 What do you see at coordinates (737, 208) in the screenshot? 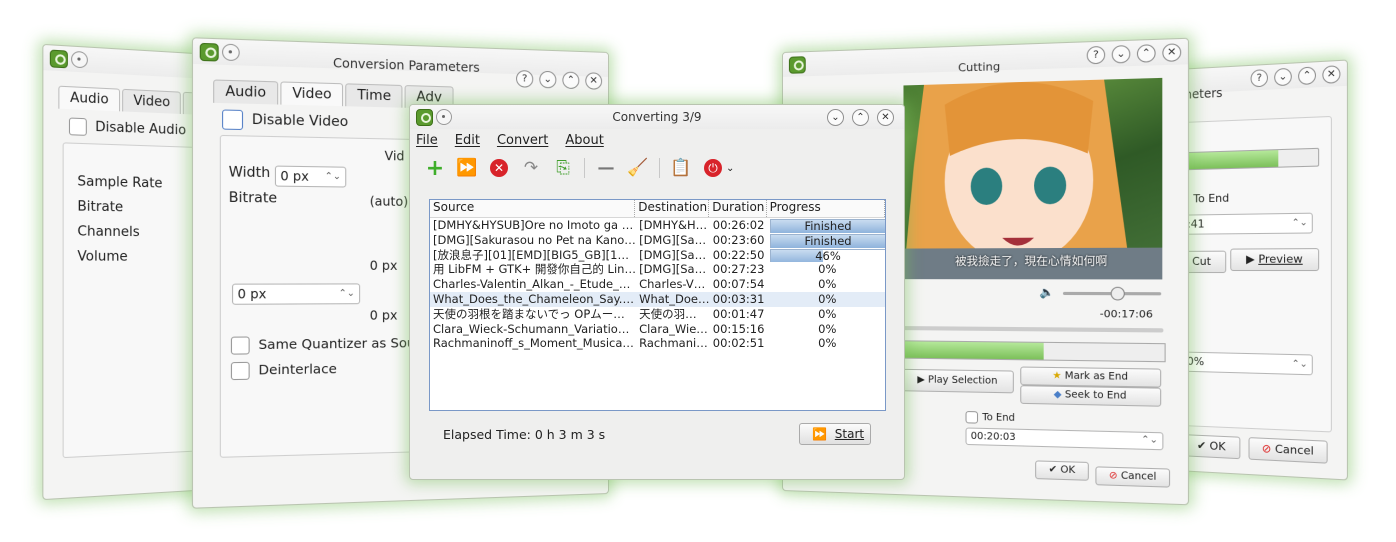
I see `column-duration: Duration` at bounding box center [737, 208].